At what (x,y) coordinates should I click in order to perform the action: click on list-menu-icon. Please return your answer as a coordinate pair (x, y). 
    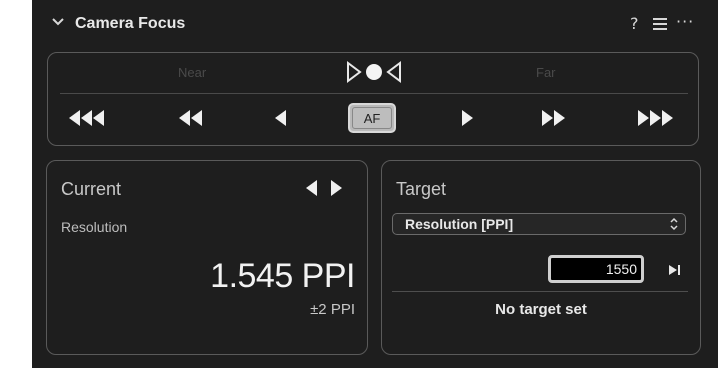
    Looking at the image, I should click on (660, 24).